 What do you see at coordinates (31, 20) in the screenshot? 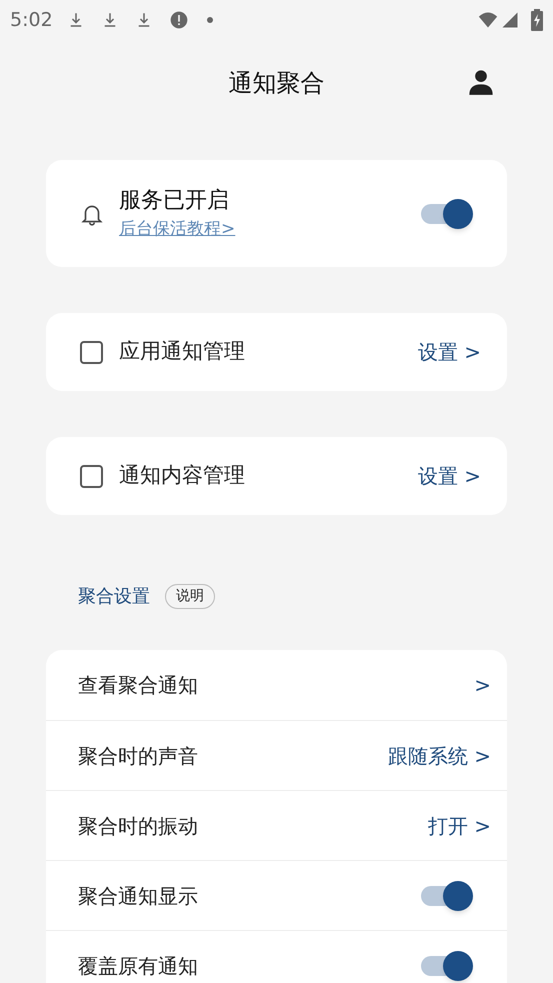
I see `status-time: 5:02` at bounding box center [31, 20].